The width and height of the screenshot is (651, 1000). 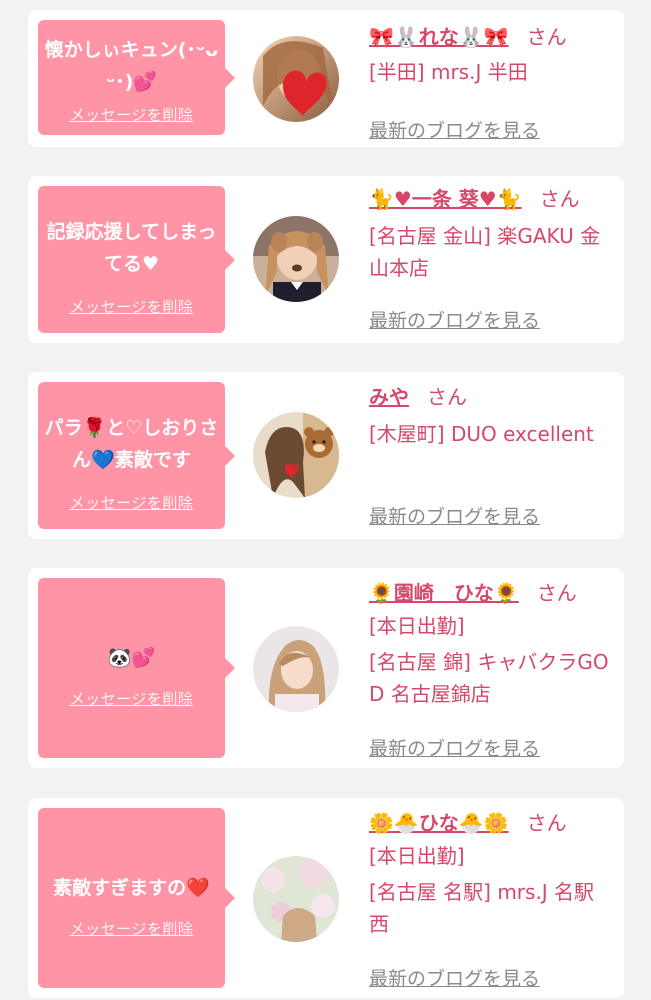 I want to click on shop-info: [名古屋 名駅] mrs.J 名駅西, so click(x=482, y=908).